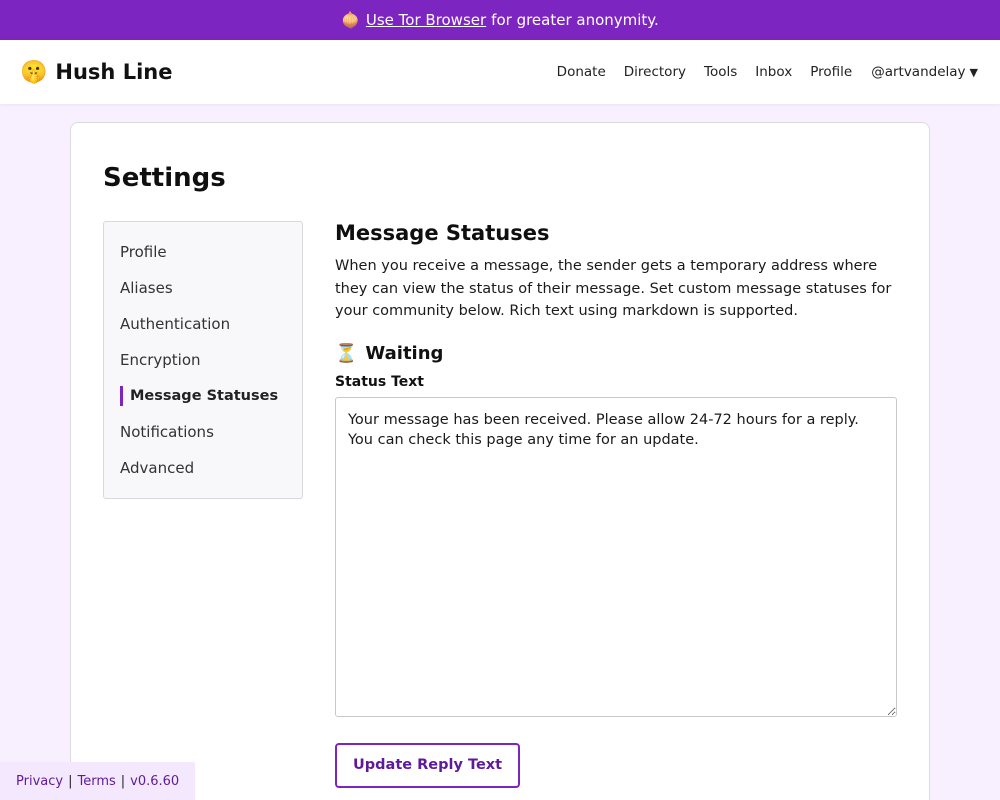 The image size is (1000, 800). I want to click on username: @artvandelay, so click(918, 72).